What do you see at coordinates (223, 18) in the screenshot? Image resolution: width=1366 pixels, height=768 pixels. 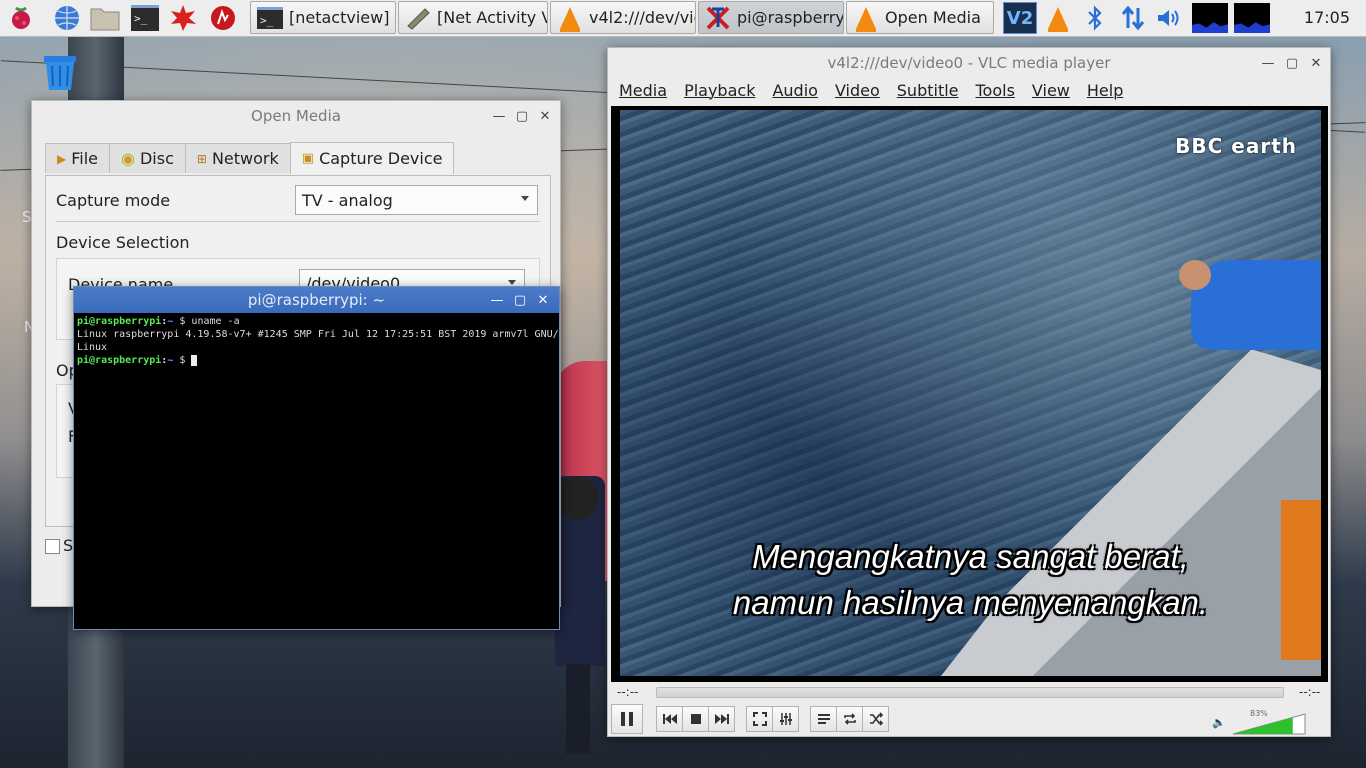 I see `wolfram-icon` at bounding box center [223, 18].